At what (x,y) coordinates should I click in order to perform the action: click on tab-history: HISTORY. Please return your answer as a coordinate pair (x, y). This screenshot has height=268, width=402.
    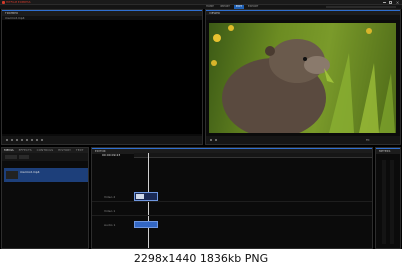
    Looking at the image, I should click on (64, 150).